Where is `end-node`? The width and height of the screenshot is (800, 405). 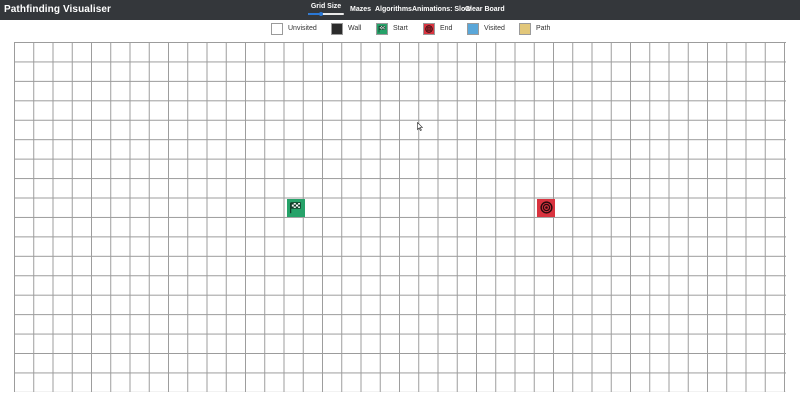 end-node is located at coordinates (546, 207).